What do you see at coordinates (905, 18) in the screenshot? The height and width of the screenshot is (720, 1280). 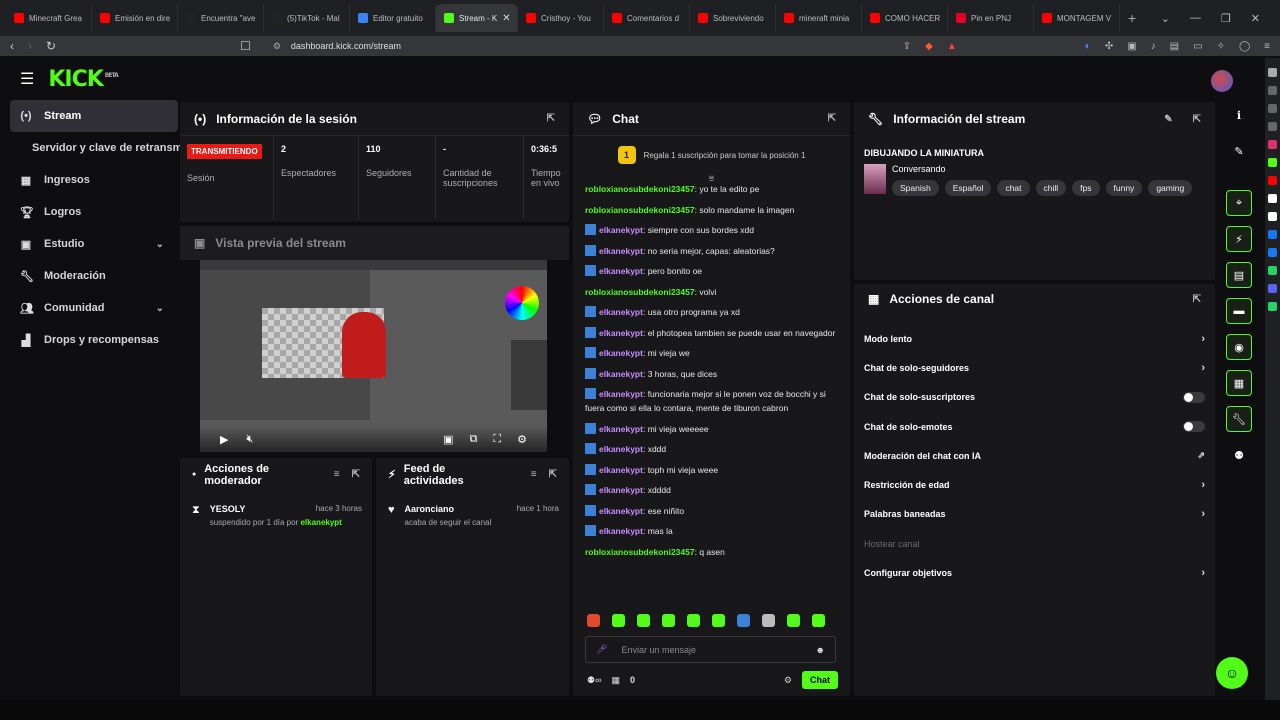 I see `browser-tab: COMO HACER` at bounding box center [905, 18].